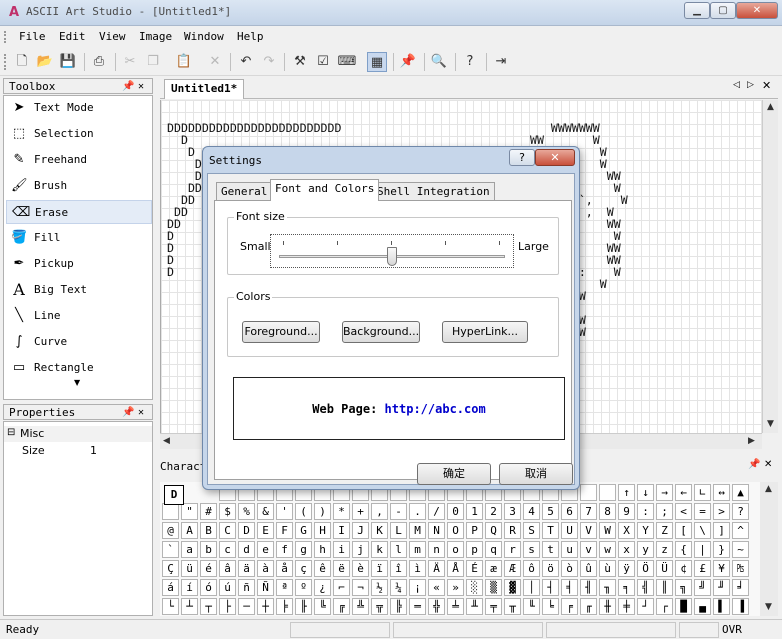 The height and width of the screenshot is (639, 782). What do you see at coordinates (531, 530) in the screenshot?
I see `char-cell: S` at bounding box center [531, 530].